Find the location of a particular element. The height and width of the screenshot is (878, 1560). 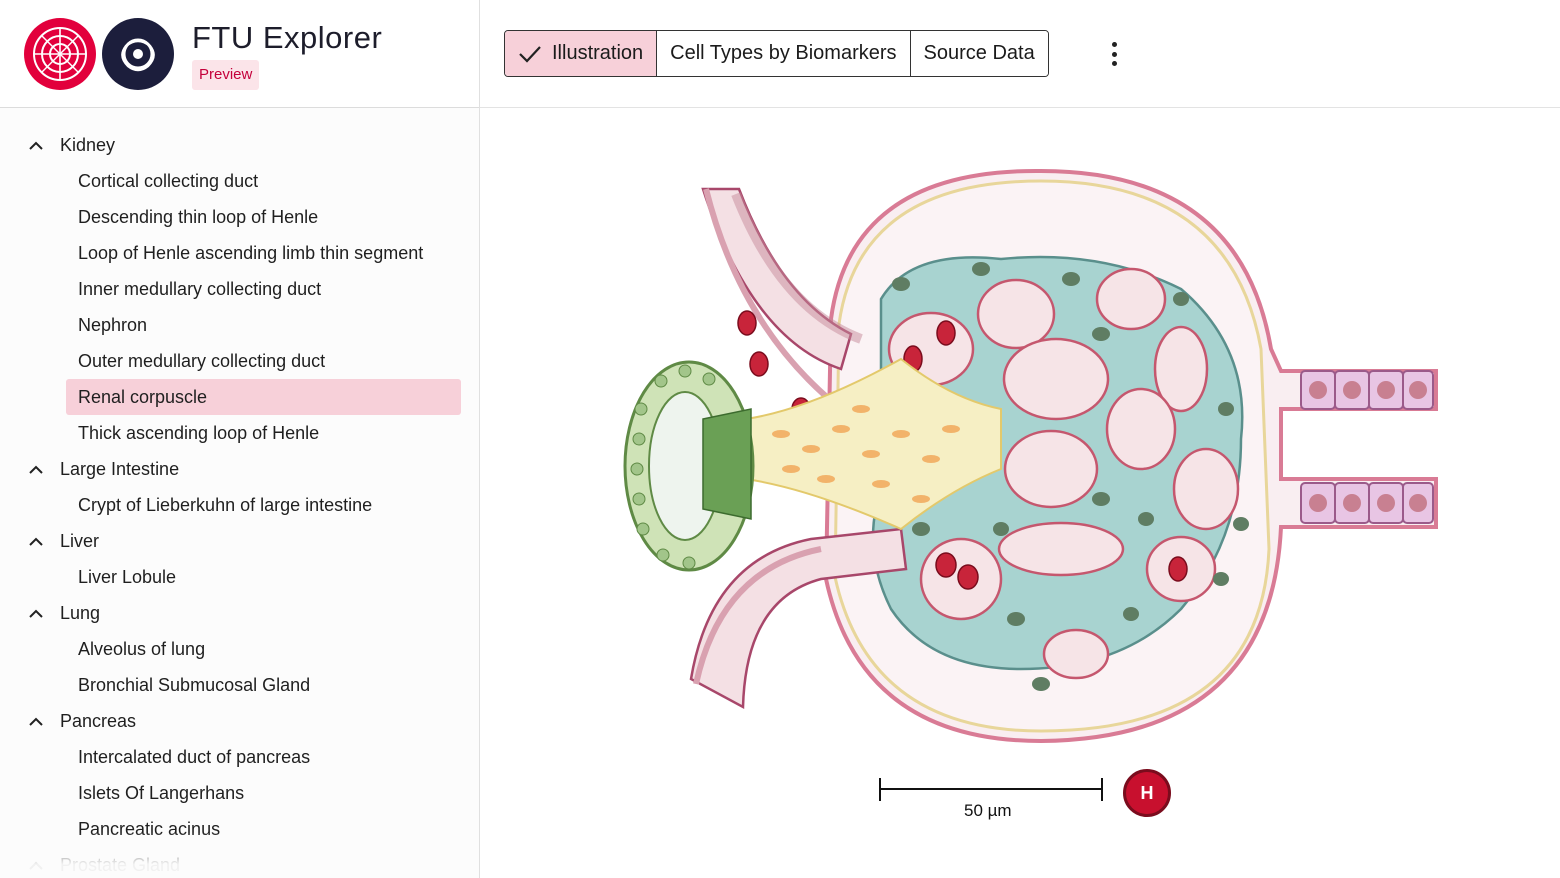

app-header: FTU Explorer Preview is located at coordinates (239, 54).